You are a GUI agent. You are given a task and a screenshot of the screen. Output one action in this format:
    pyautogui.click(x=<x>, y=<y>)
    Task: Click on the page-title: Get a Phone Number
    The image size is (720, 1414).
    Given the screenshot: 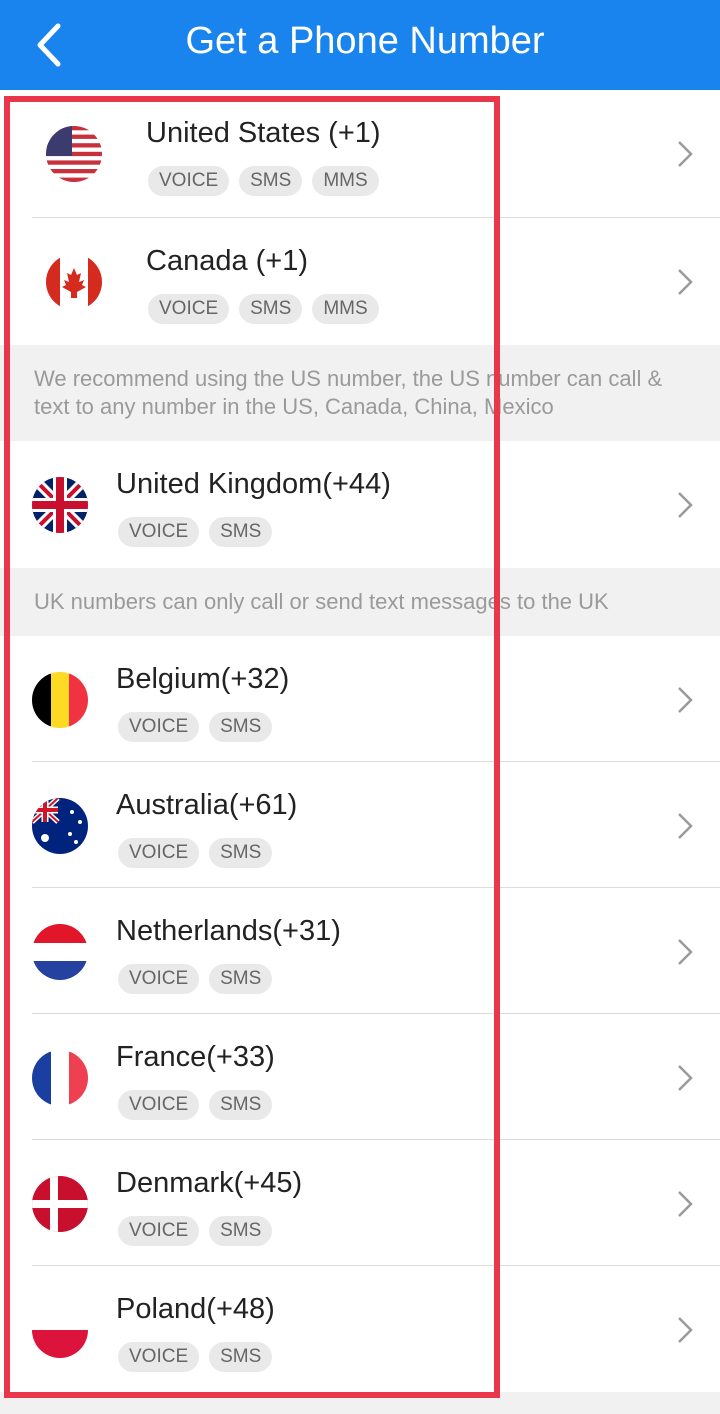 What is the action you would take?
    pyautogui.click(x=365, y=41)
    